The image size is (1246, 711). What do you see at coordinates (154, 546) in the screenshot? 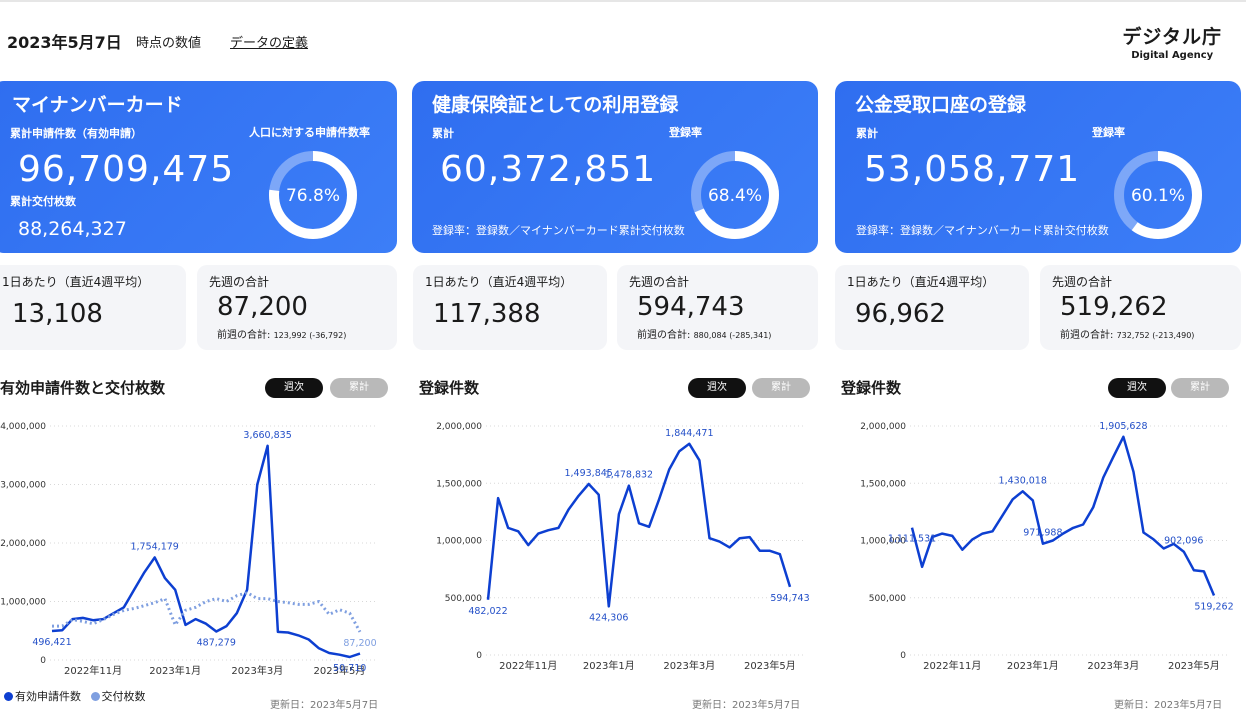
I see `data-label: 1,754,179` at bounding box center [154, 546].